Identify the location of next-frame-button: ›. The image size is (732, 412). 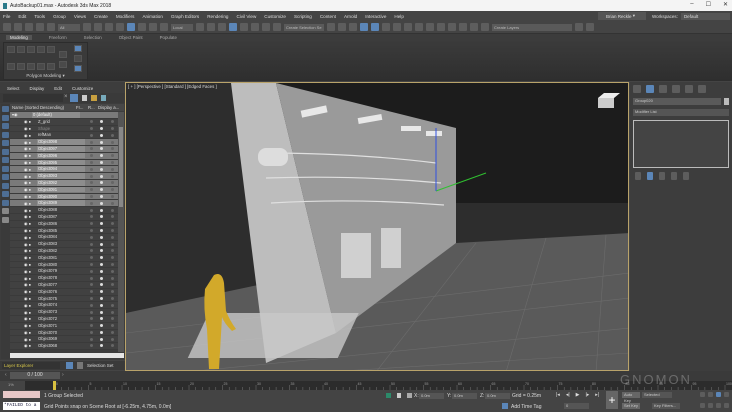
(63, 375).